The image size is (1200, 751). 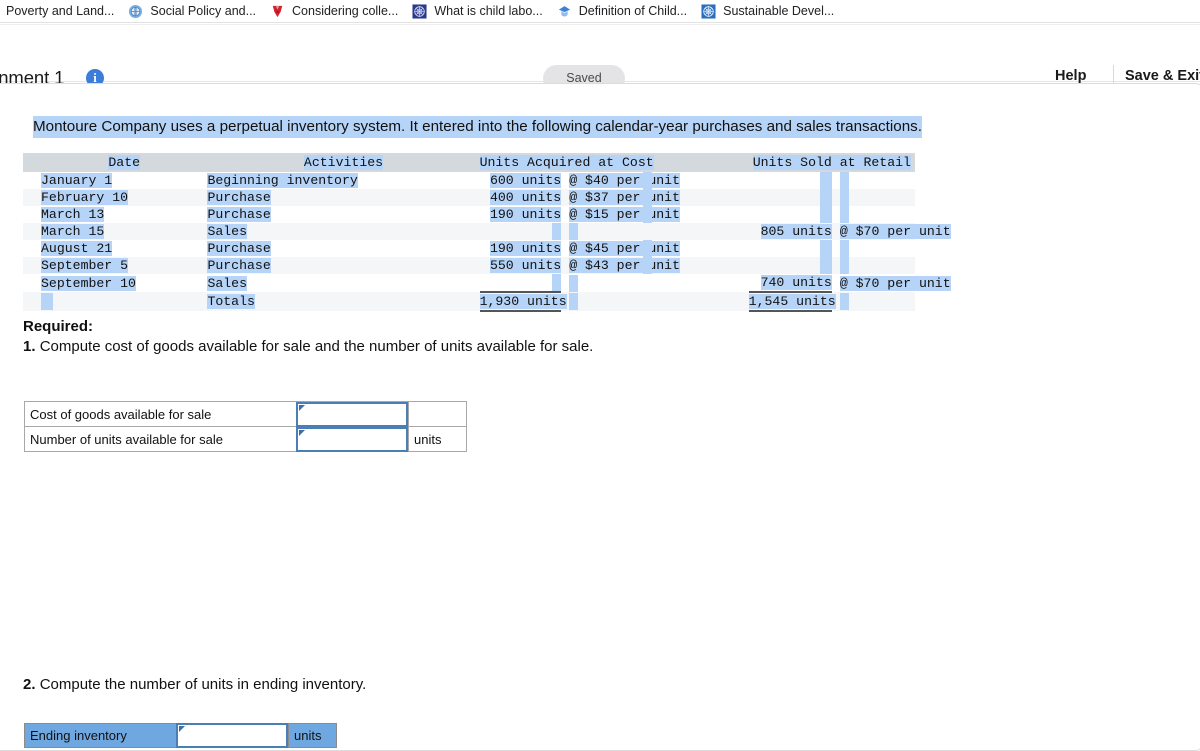 I want to click on answer-row: Ending inventory units, so click(x=180, y=735).